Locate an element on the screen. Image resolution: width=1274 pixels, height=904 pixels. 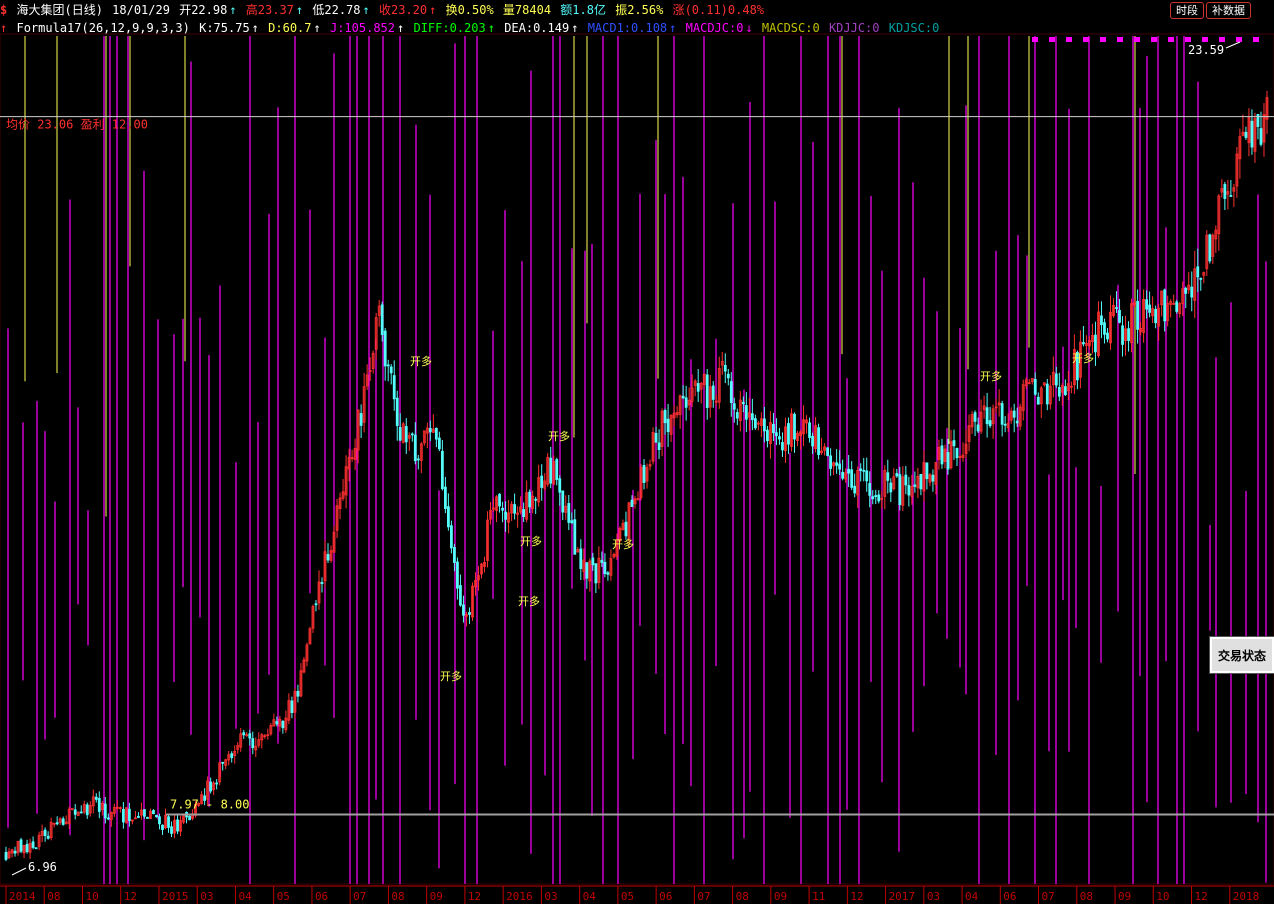
x-tick-label: 10 is located at coordinates (1162, 896).